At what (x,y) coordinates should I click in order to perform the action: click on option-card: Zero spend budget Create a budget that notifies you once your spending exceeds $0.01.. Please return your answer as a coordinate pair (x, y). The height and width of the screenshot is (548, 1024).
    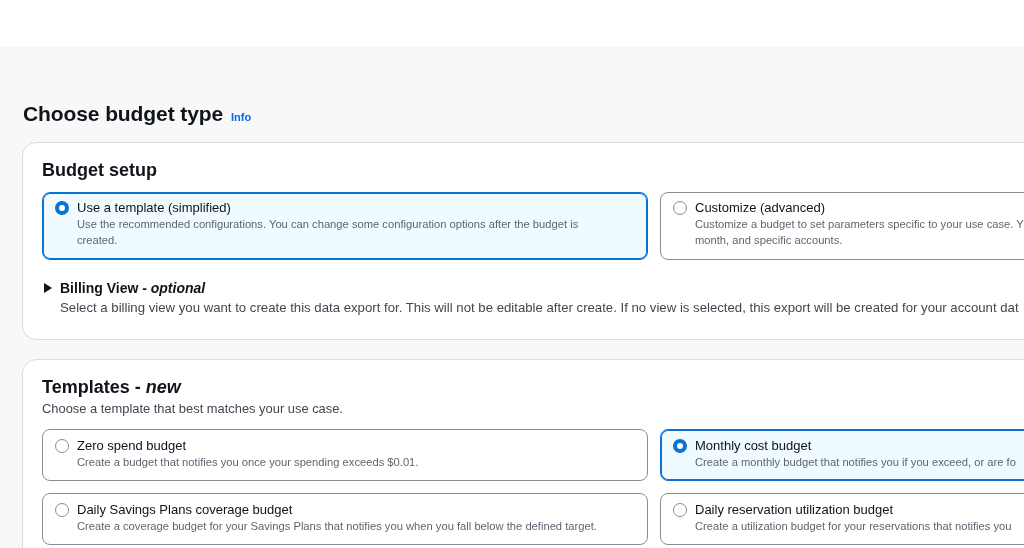
    Looking at the image, I should click on (345, 455).